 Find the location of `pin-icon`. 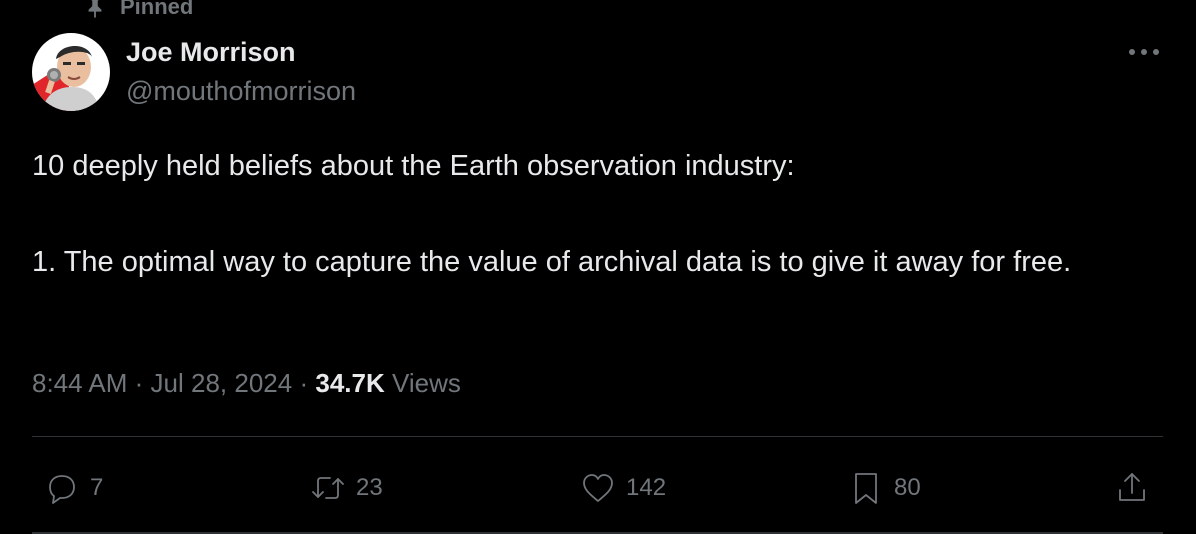

pin-icon is located at coordinates (95, 9).